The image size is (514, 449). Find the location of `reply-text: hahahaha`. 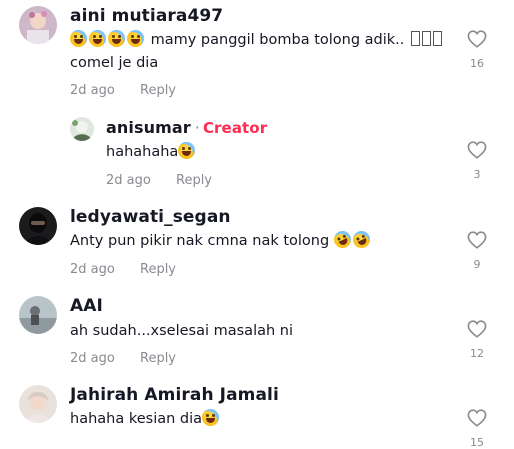

reply-text: hahahaha is located at coordinates (151, 152).